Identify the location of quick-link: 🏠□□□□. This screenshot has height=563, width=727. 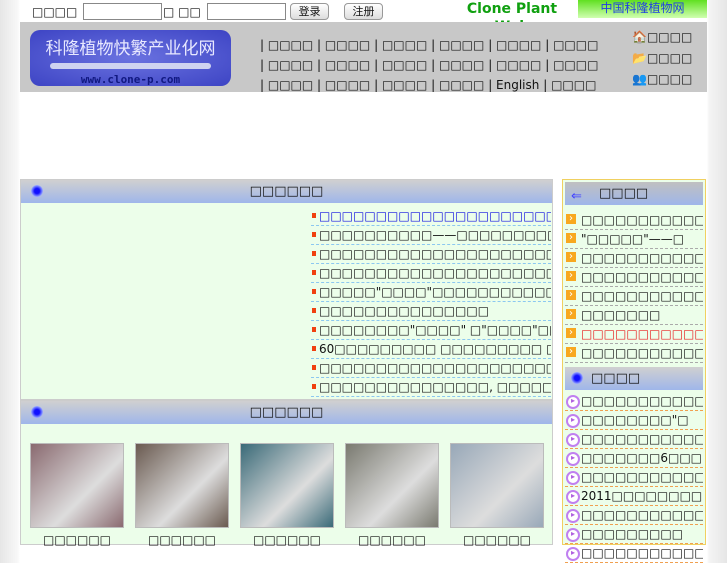
(662, 37).